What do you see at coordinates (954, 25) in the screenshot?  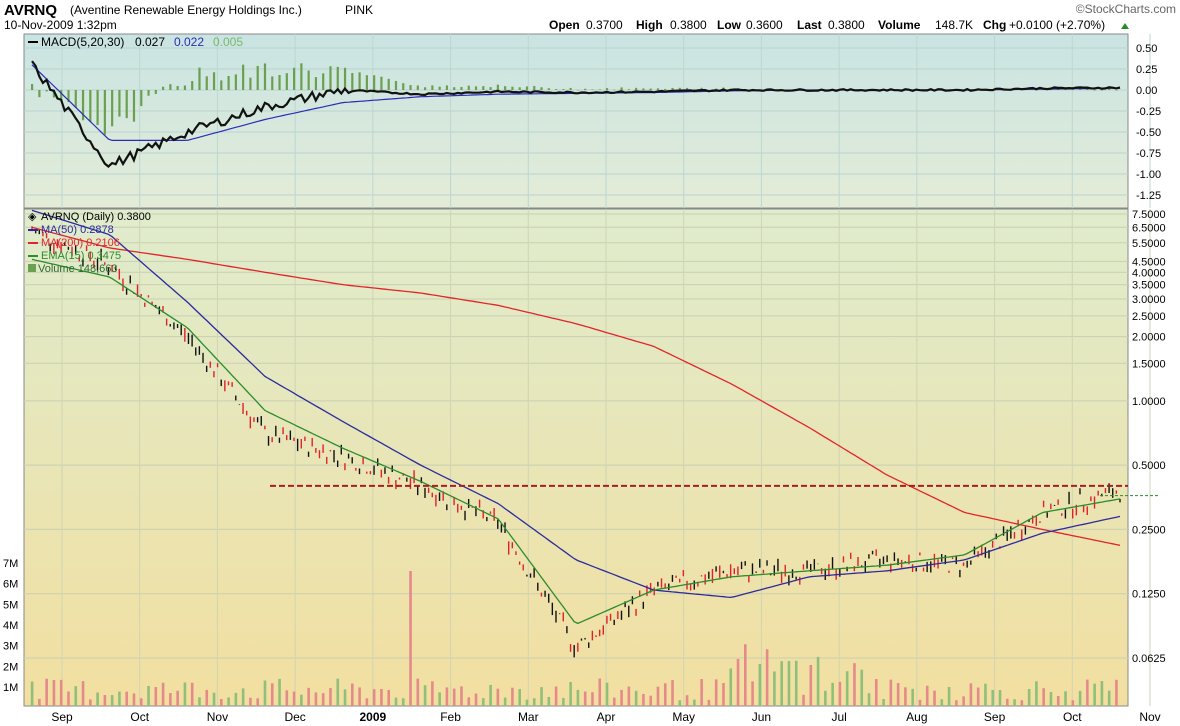 I see `volume-value: 148.7K` at bounding box center [954, 25].